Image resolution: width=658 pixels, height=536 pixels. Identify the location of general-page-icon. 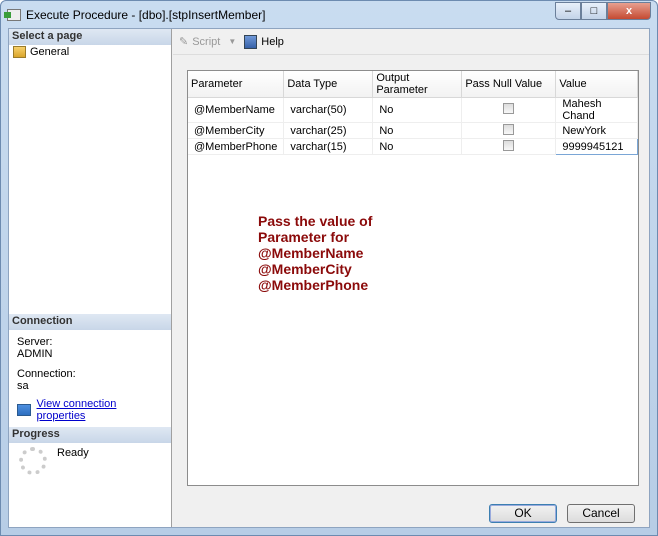
(19, 52).